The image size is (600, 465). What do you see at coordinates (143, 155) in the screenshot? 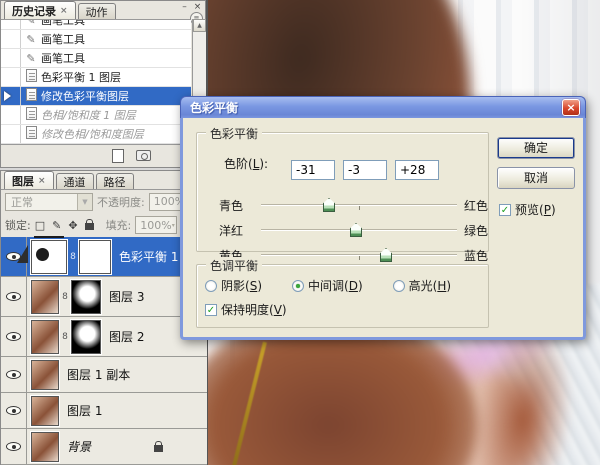
I see `new-snapshot-camera-icon` at bounding box center [143, 155].